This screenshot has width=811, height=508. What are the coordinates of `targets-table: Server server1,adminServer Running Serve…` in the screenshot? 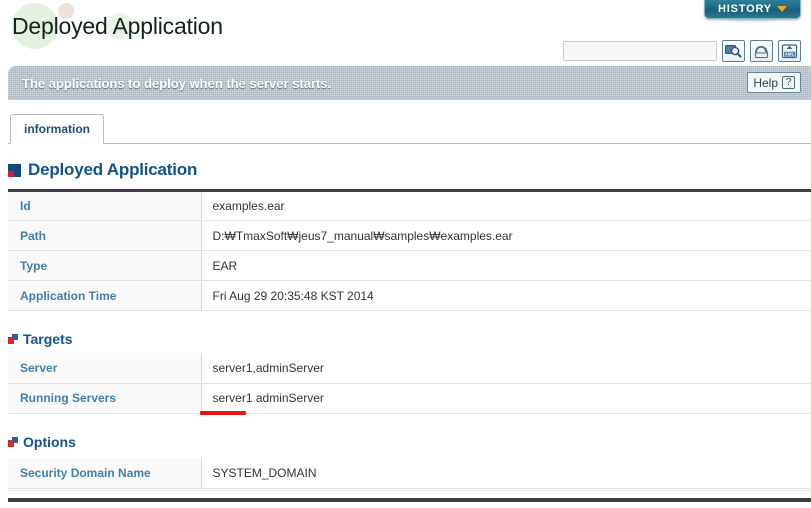 It's located at (409, 383).